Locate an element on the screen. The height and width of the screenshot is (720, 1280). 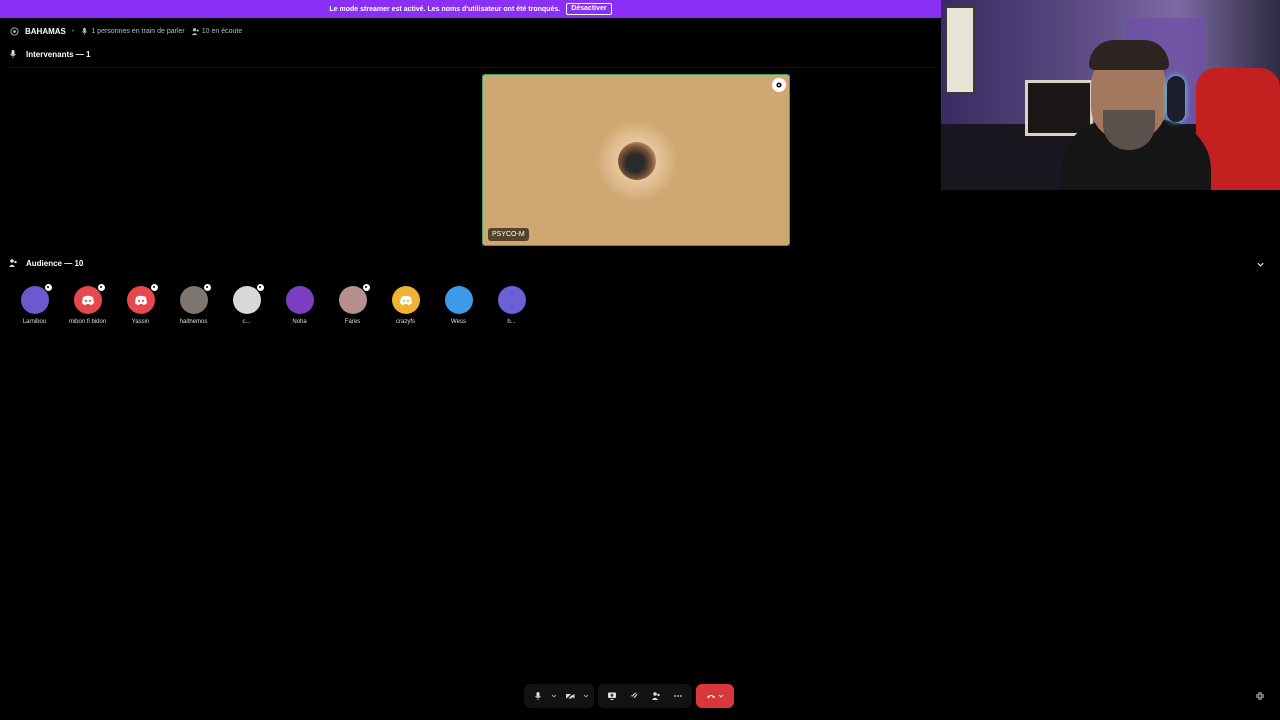
audience-member: Wess is located at coordinates (458, 305).